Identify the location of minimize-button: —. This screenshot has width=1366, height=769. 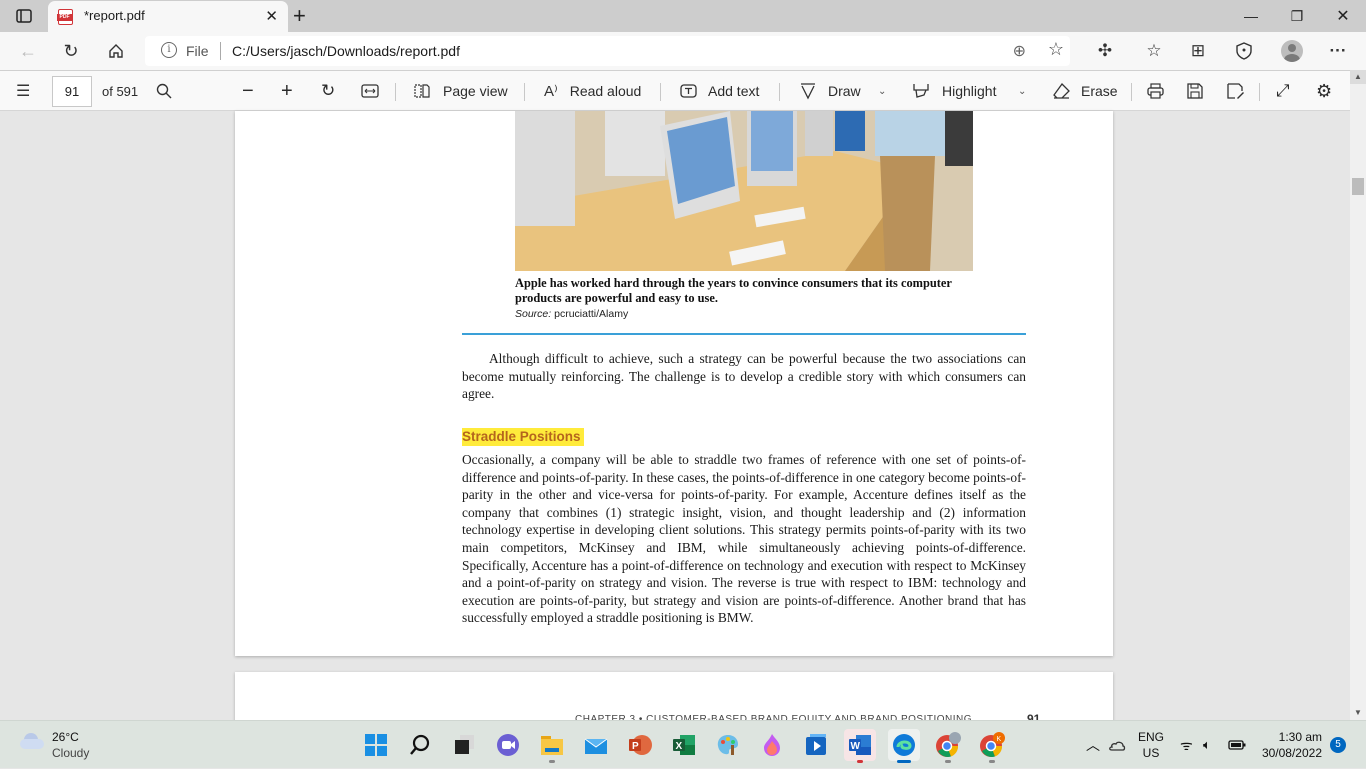
(1251, 16).